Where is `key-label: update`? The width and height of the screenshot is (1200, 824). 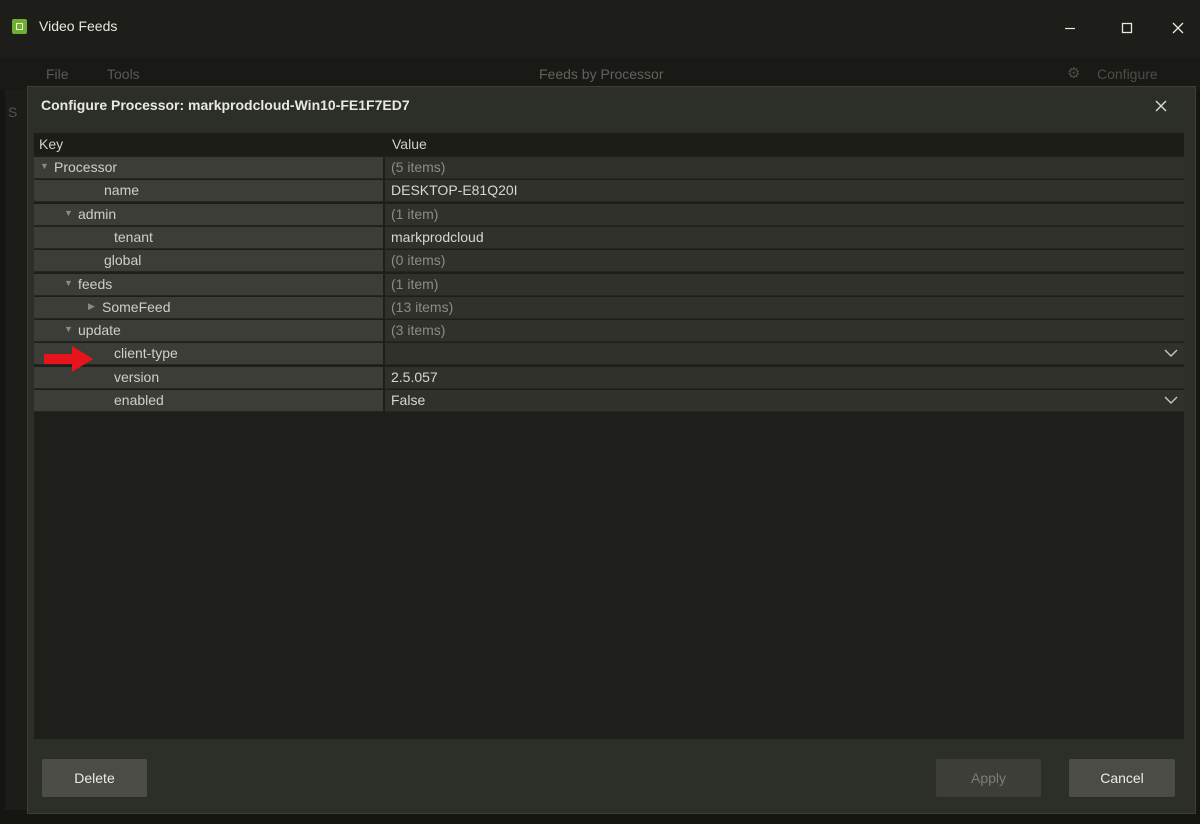
key-label: update is located at coordinates (99, 330).